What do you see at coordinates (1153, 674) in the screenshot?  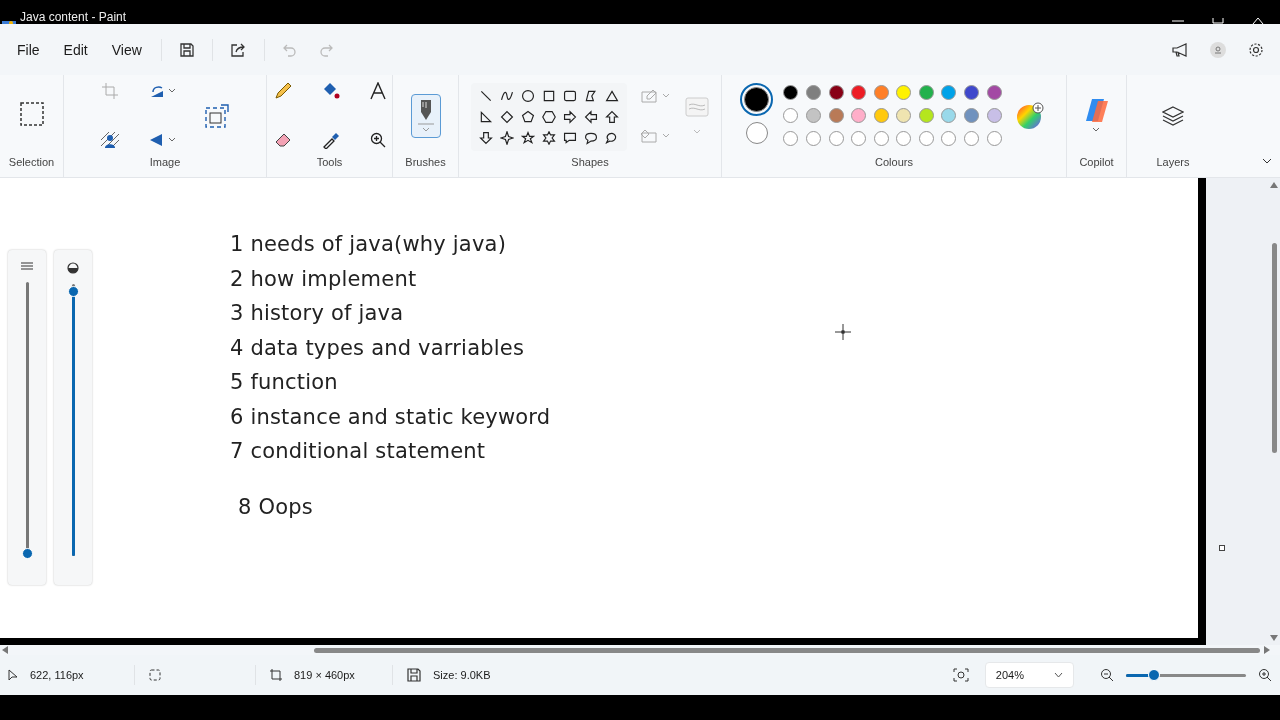 I see `zoom-slider-thumb` at bounding box center [1153, 674].